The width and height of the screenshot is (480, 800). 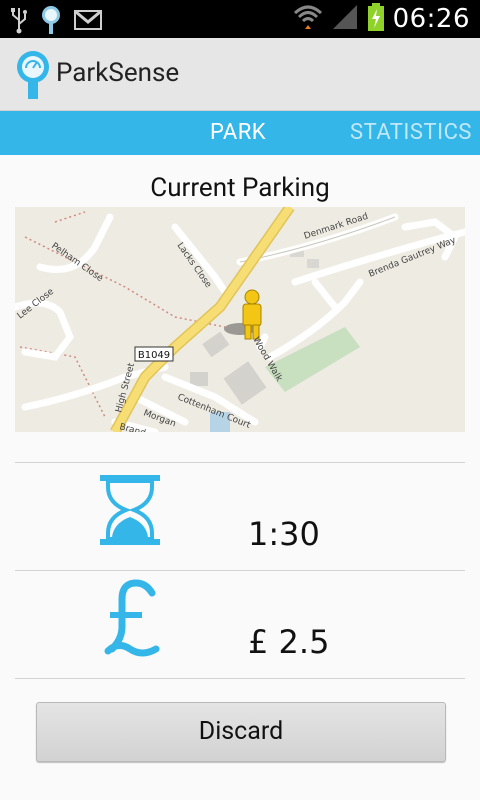 I want to click on pound-sterling-icon, so click(x=132, y=621).